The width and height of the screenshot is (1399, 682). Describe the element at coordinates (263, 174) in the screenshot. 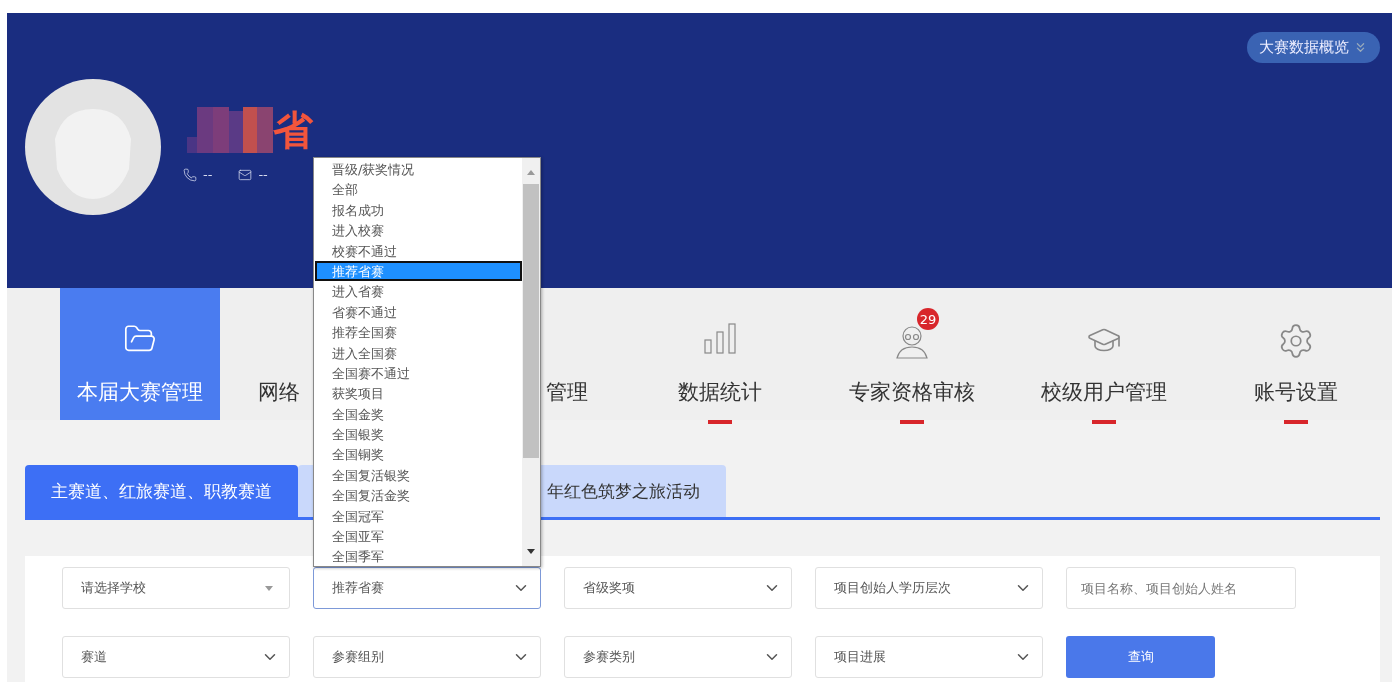

I see `email-value: --` at that location.